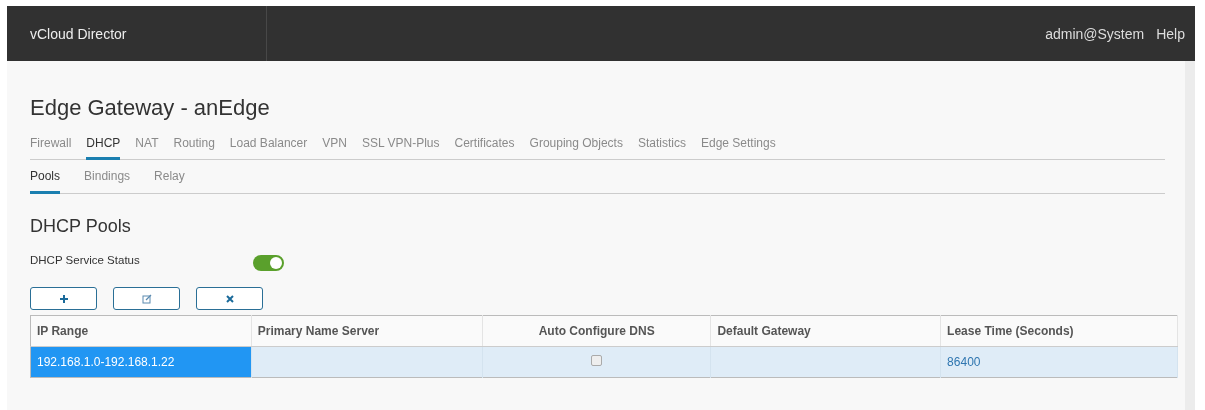 This screenshot has width=1205, height=410. Describe the element at coordinates (825, 331) in the screenshot. I see `column-header: Default Gateway` at that location.